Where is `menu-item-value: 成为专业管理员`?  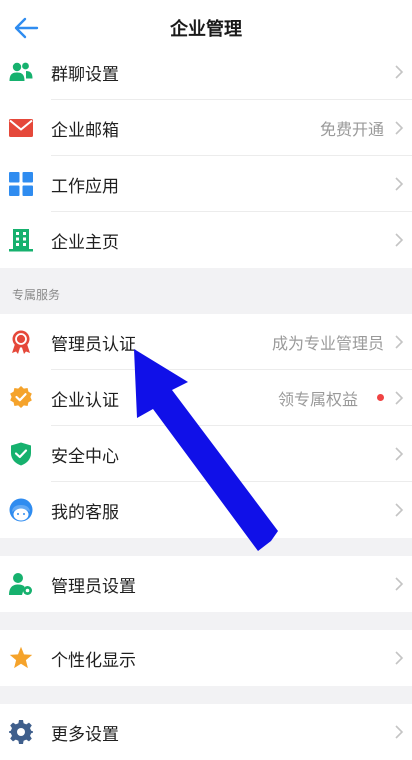 menu-item-value: 成为专业管理员 is located at coordinates (327, 343).